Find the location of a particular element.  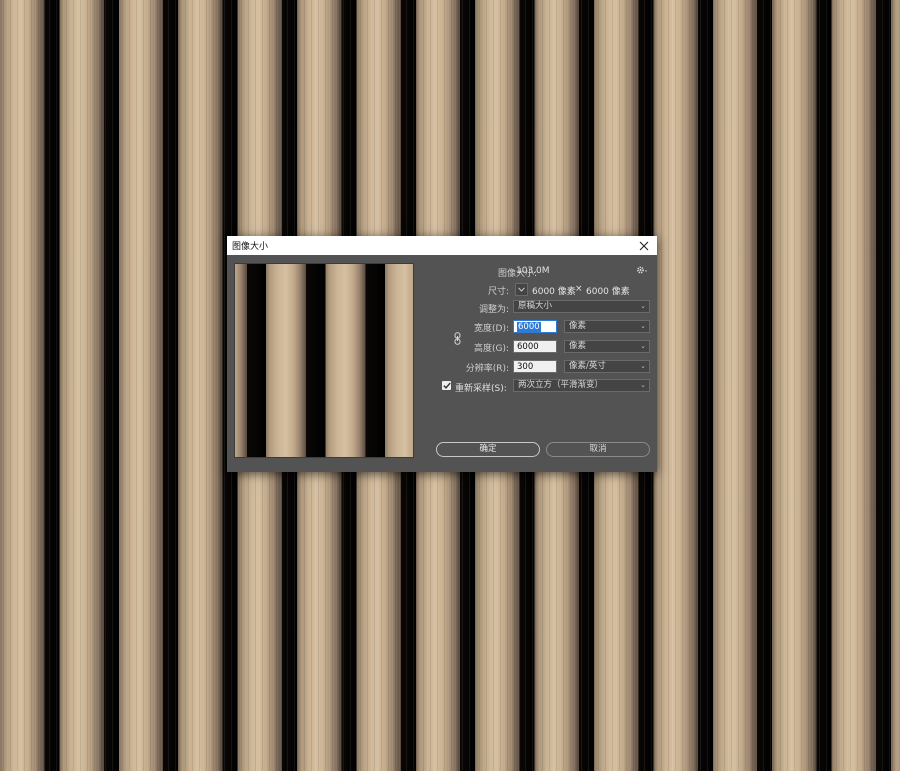

resolution-input: 300 is located at coordinates (535, 366).